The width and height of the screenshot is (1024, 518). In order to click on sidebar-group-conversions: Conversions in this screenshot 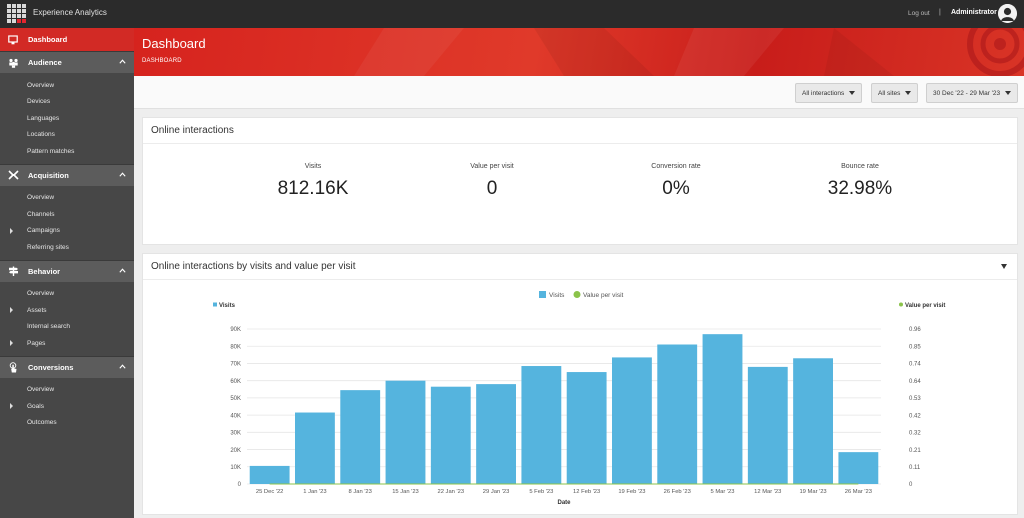, I will do `click(67, 366)`.